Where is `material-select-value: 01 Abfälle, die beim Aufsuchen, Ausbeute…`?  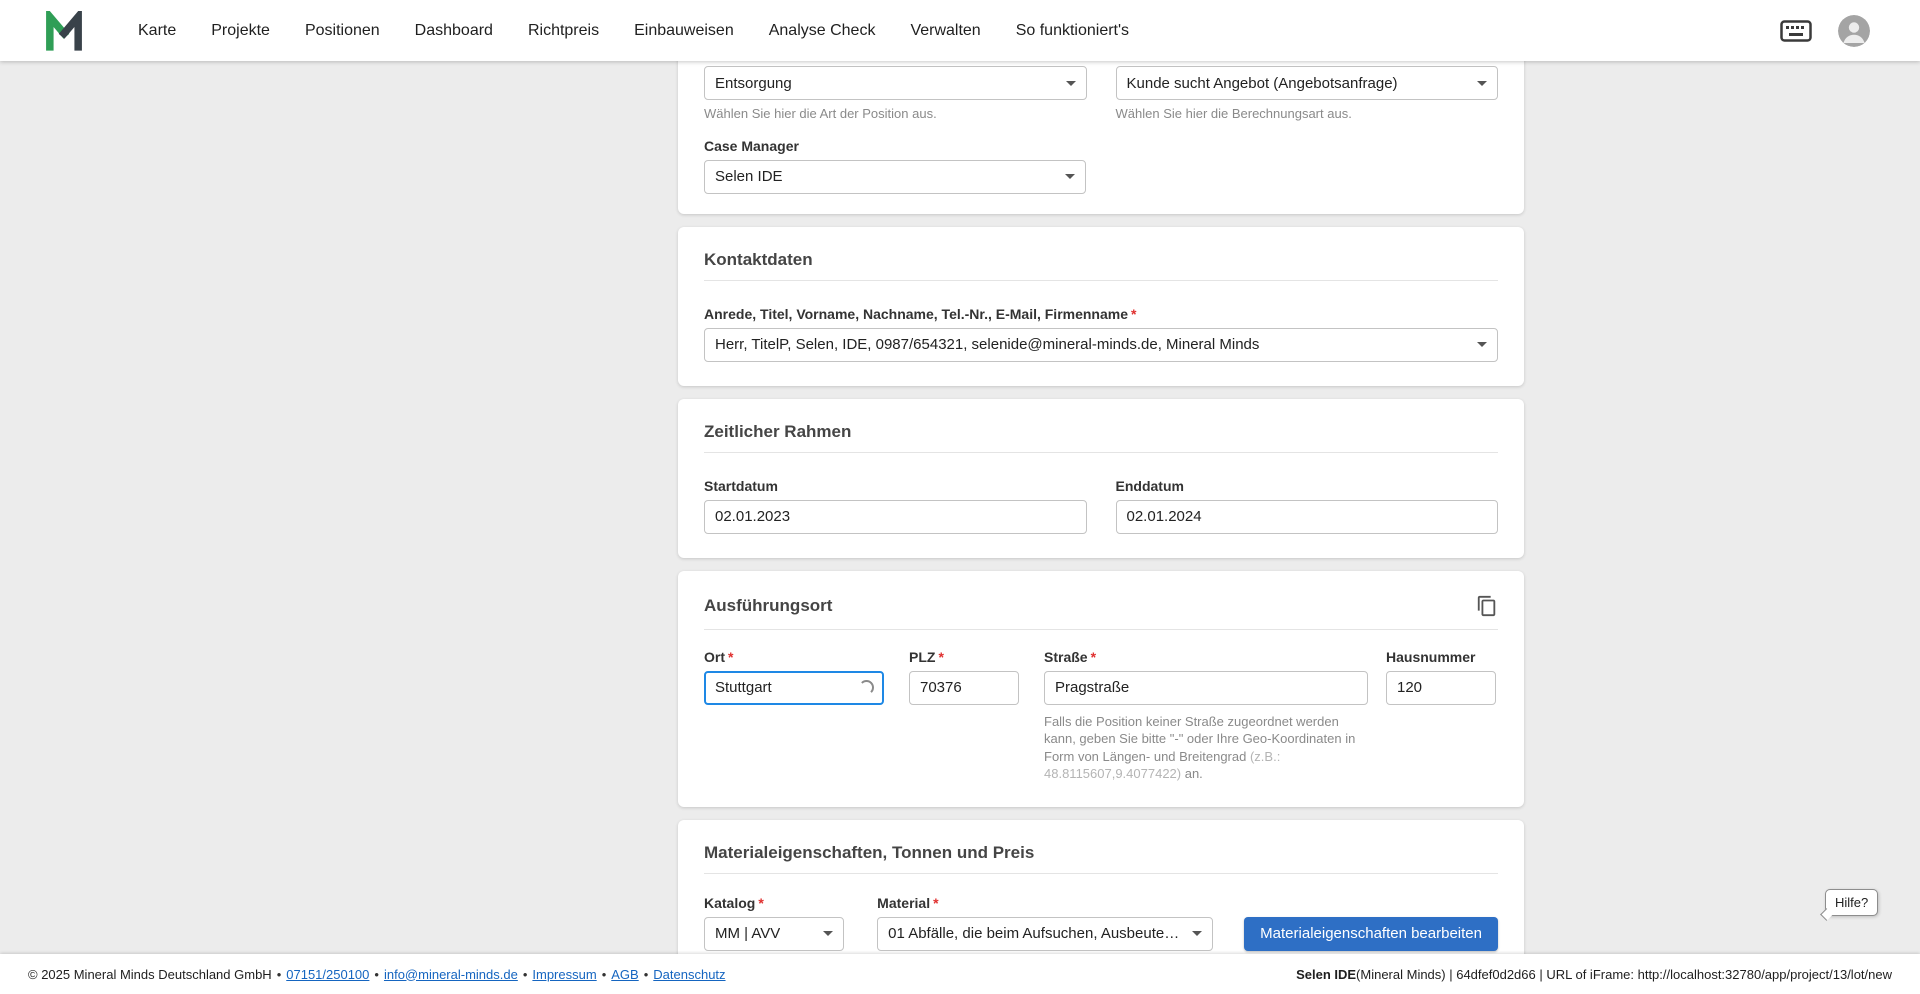
material-select-value: 01 Abfälle, die beim Aufsuchen, Ausbeute… is located at coordinates (1036, 934).